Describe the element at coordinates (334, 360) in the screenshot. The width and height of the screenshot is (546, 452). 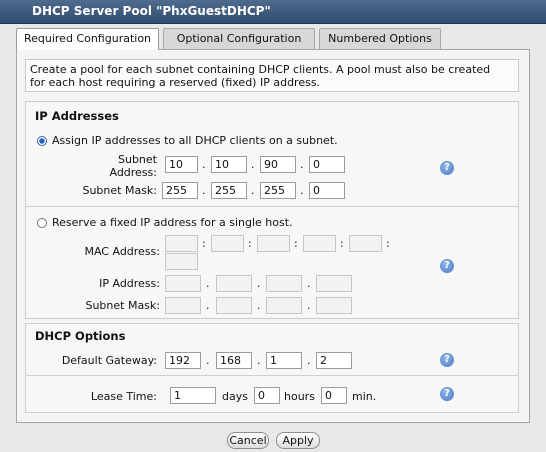
I see `gateway-octet-4: 2` at that location.